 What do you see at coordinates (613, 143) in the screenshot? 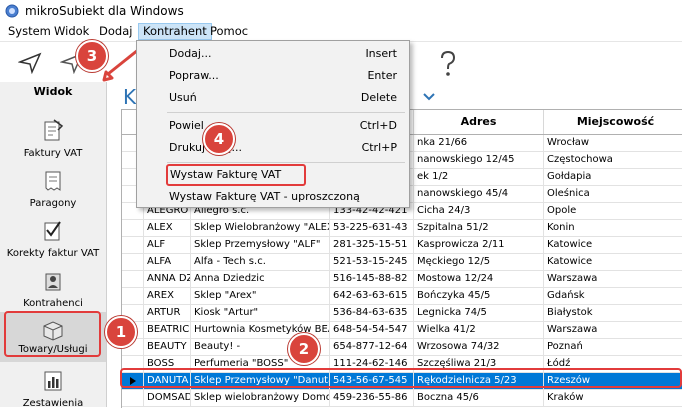
I see `table-cell: Wrocław` at bounding box center [613, 143].